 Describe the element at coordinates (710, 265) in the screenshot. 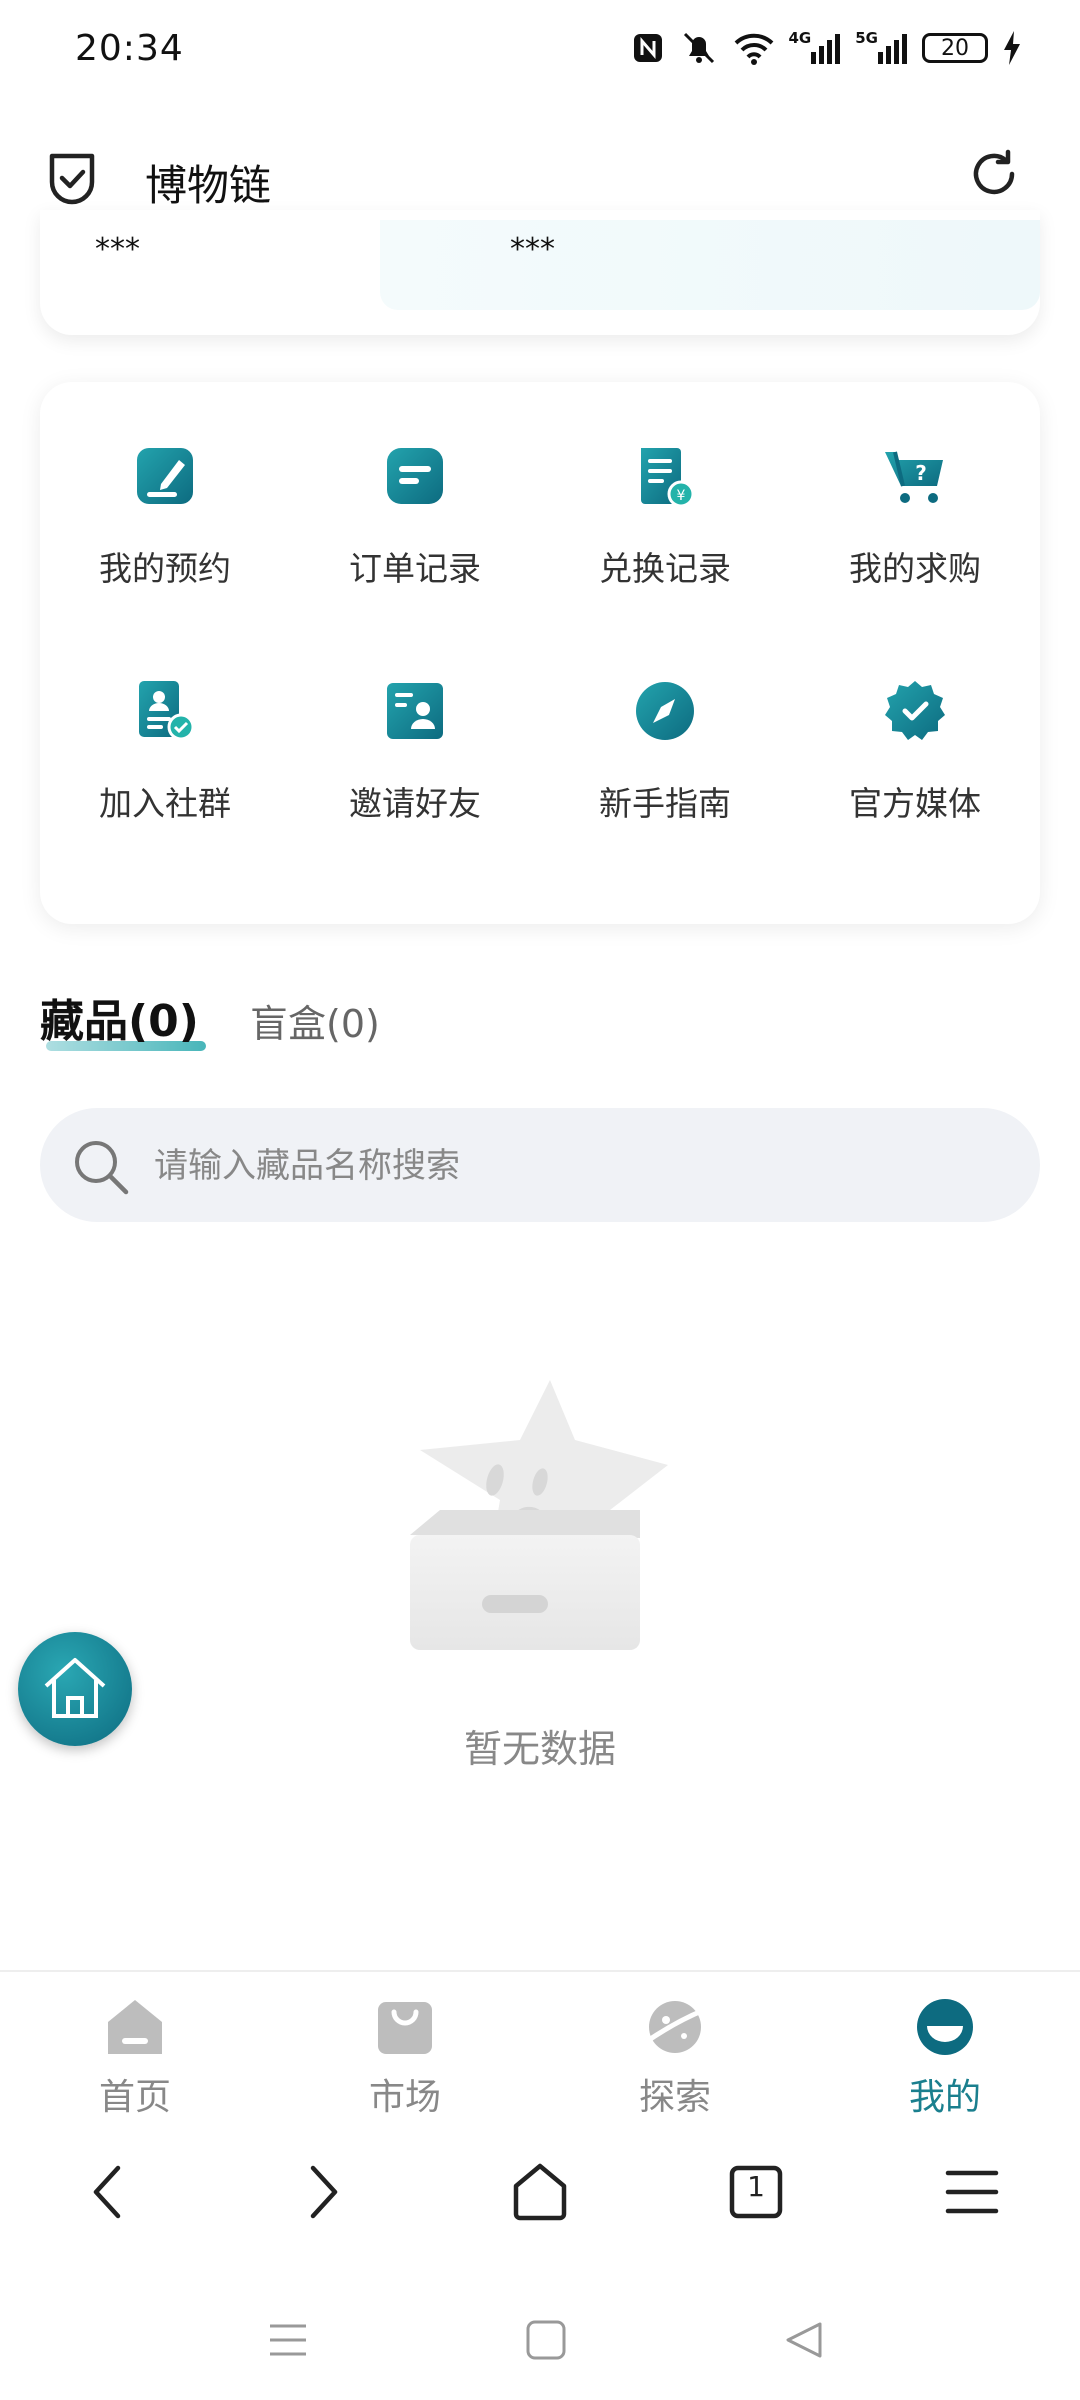

I see `summary-highlight-panel` at that location.